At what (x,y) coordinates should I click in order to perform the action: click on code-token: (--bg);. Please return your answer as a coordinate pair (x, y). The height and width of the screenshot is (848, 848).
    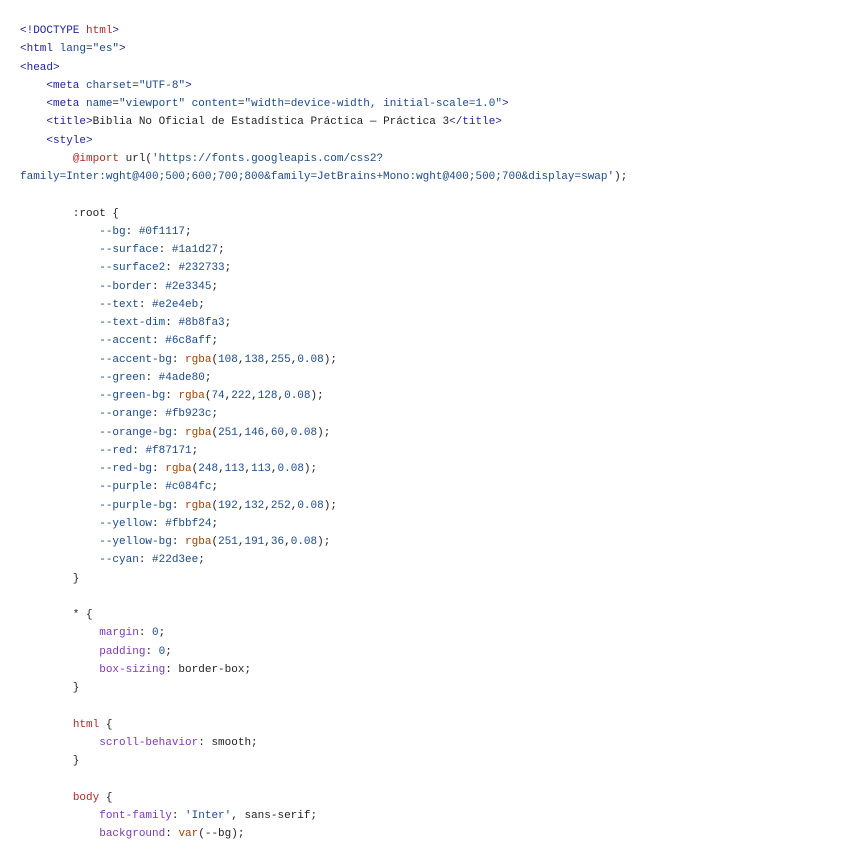
    Looking at the image, I should click on (221, 834).